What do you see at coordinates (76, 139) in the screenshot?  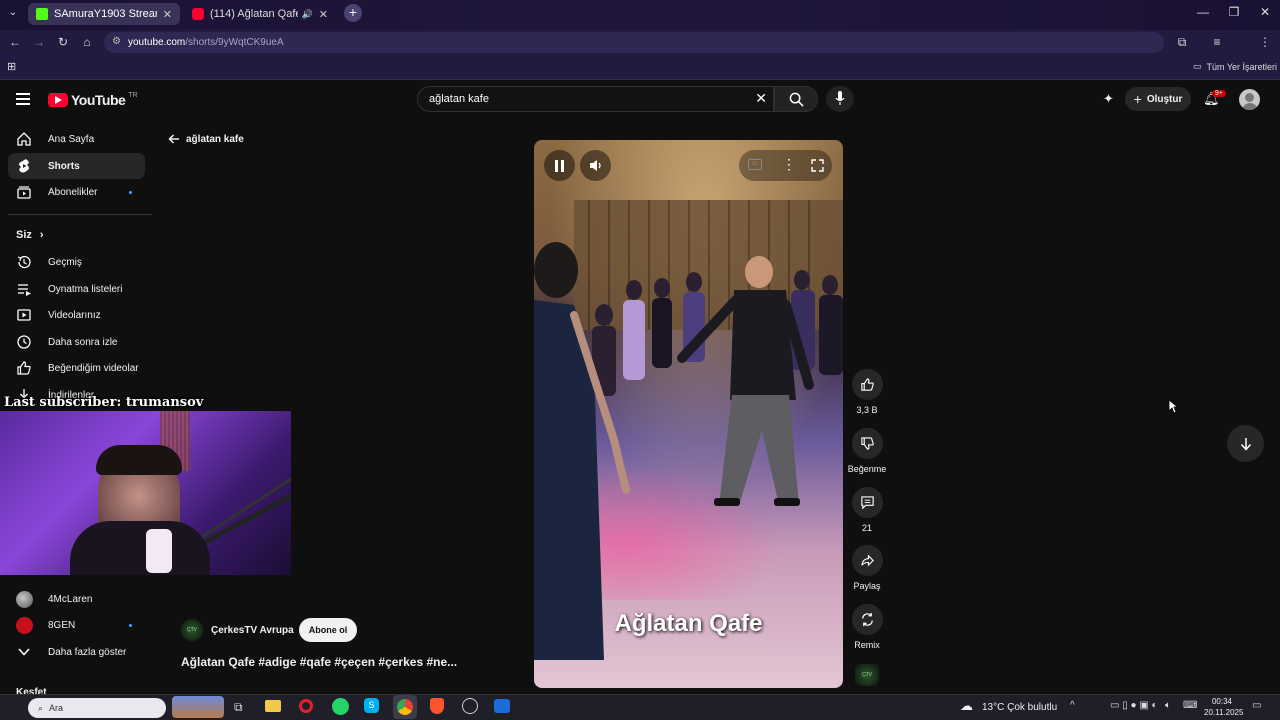 I see `sidebar-item-home: Ana Sayfa` at bounding box center [76, 139].